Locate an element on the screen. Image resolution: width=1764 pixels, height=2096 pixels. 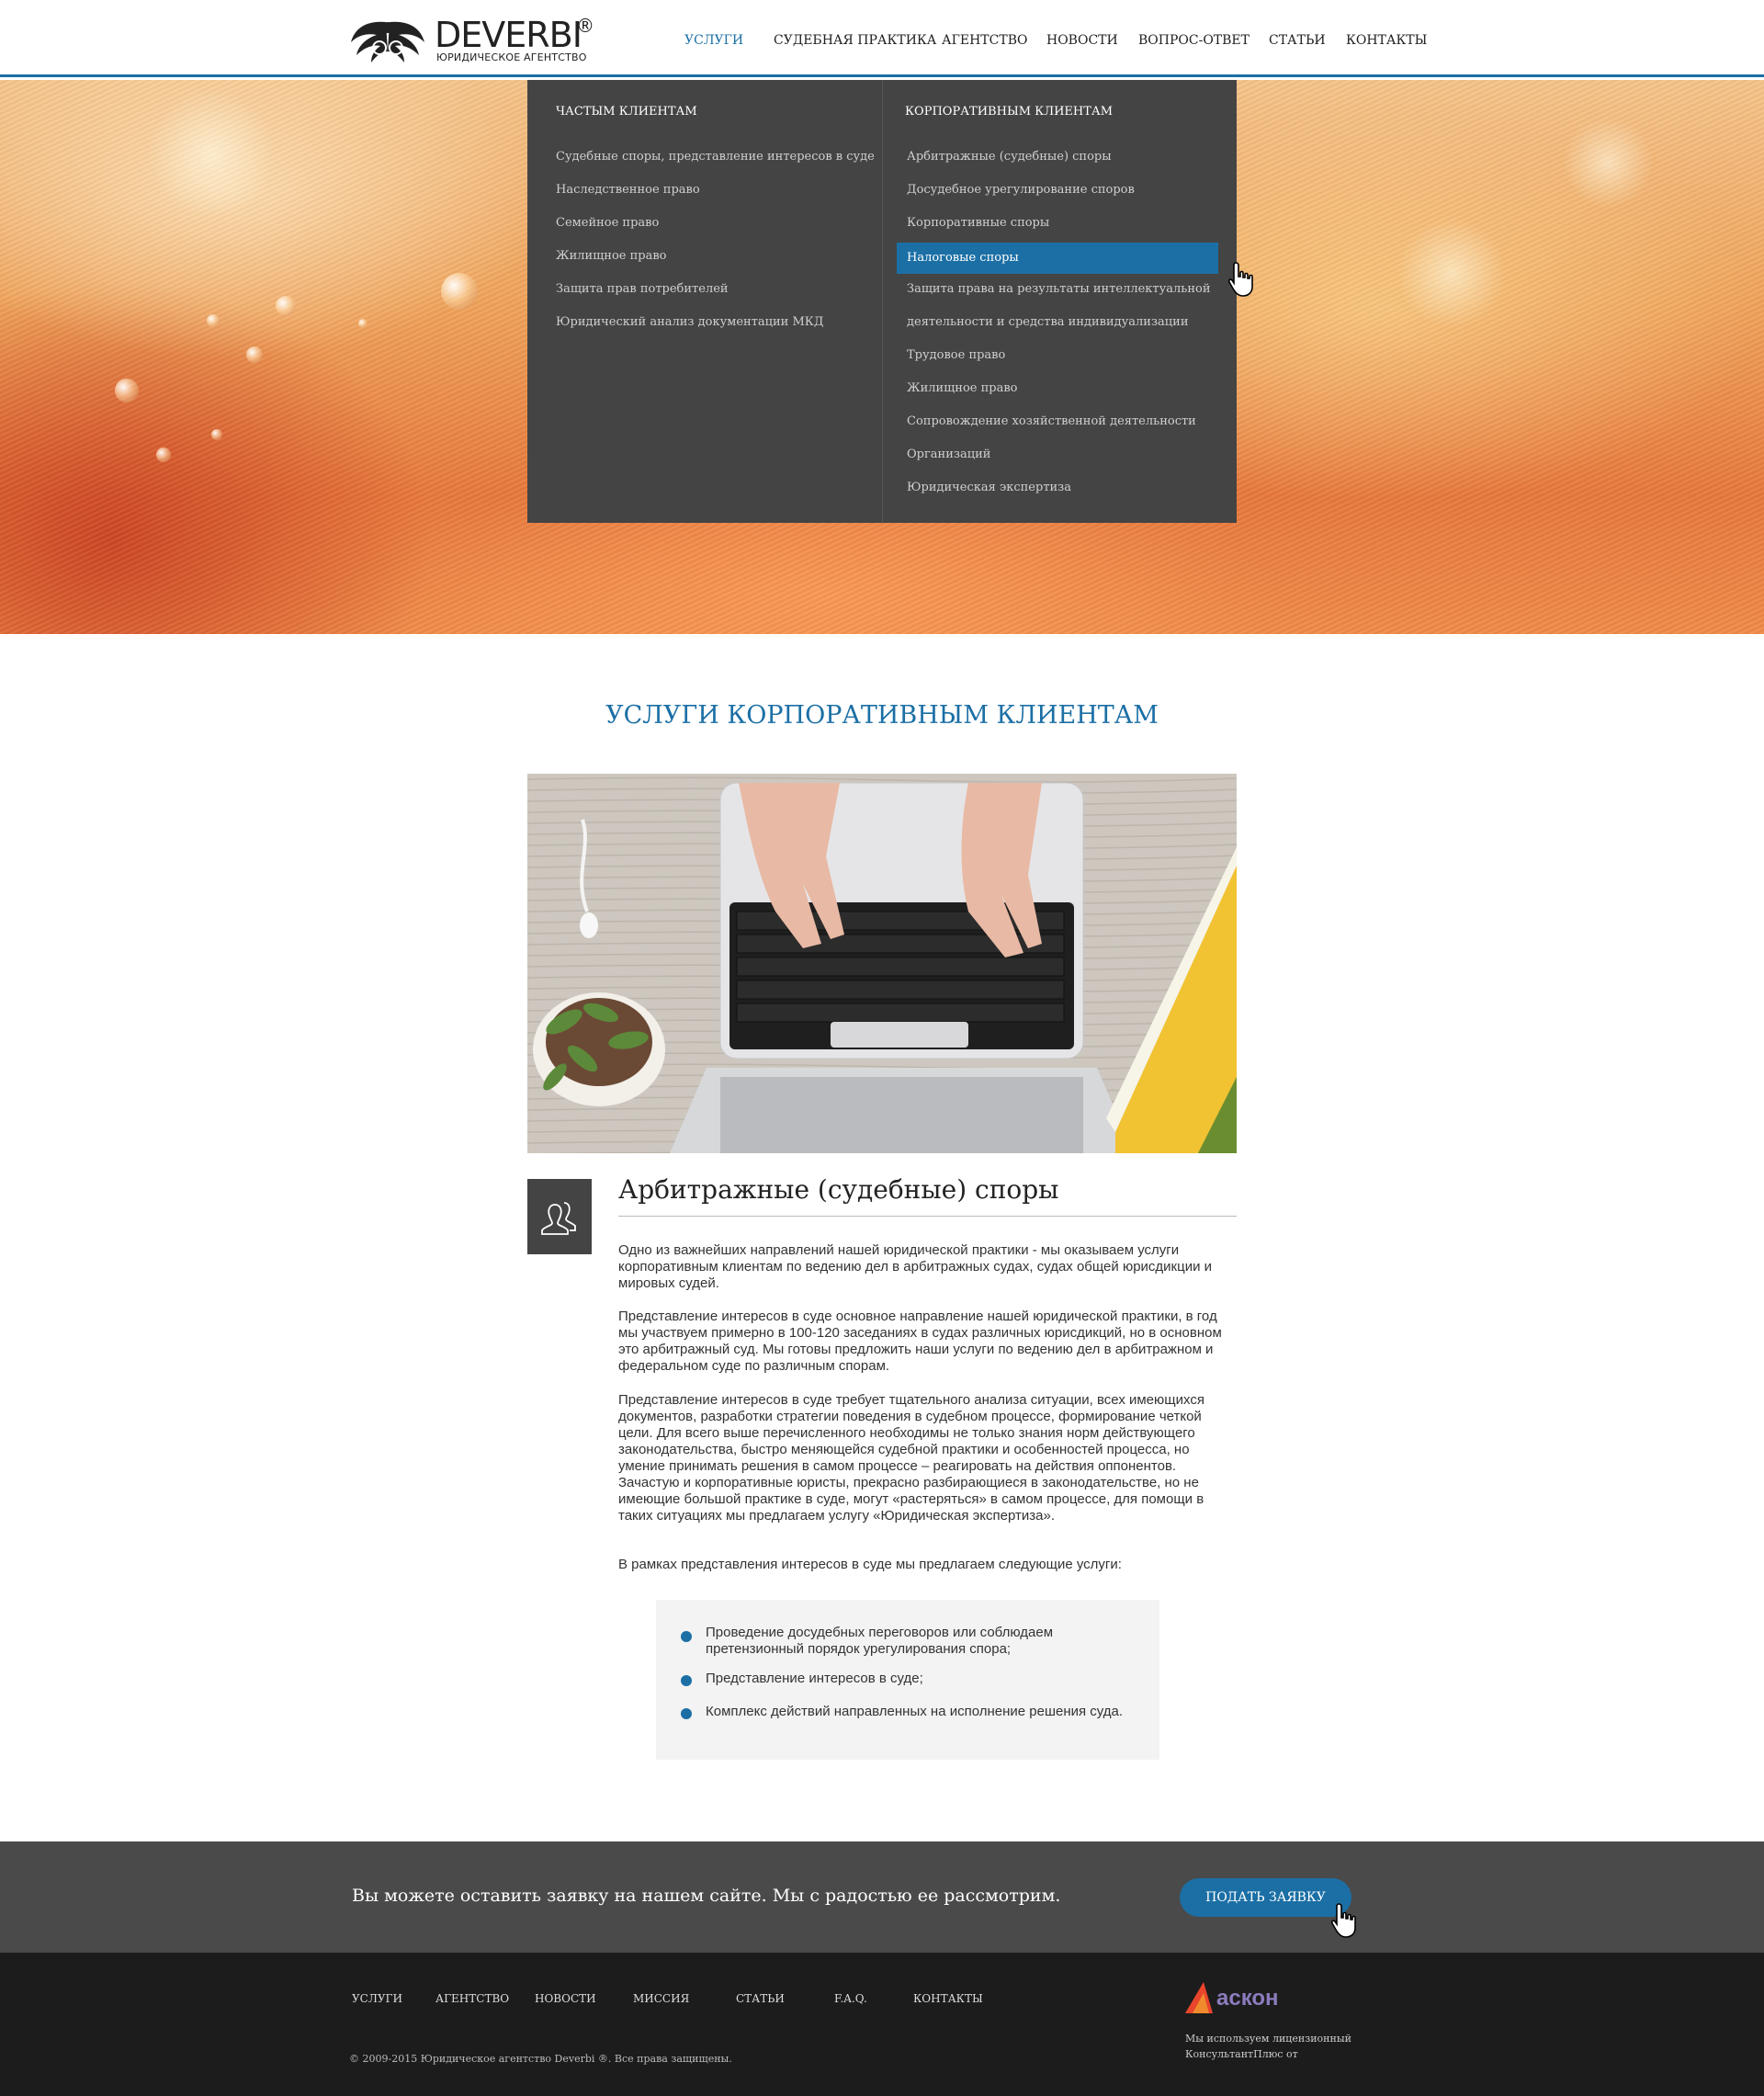
nav-vopros-otvet: ВОПРОС-ОТВЕТ is located at coordinates (1194, 42).